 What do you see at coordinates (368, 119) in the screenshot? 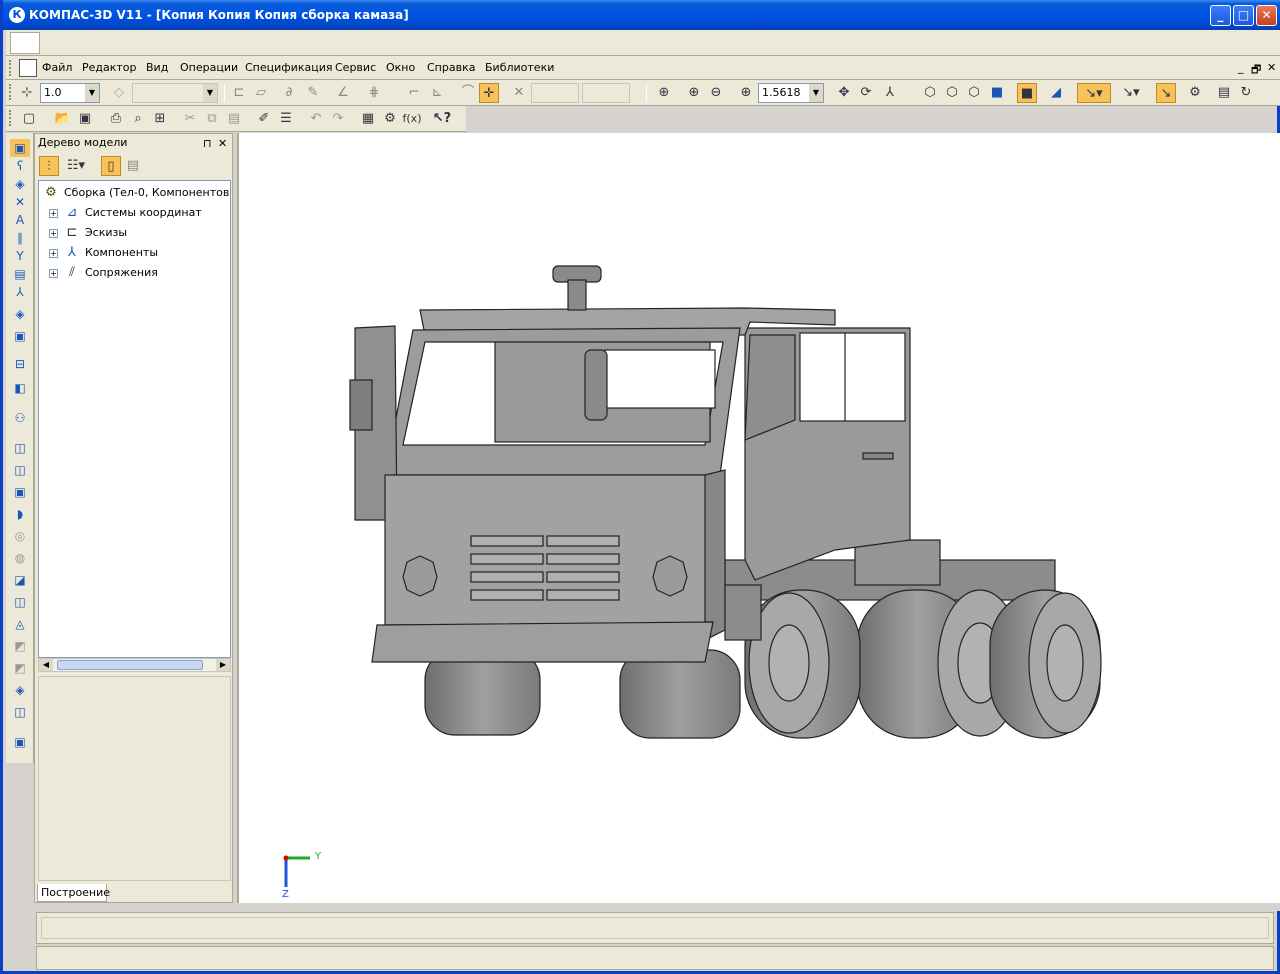
I see `manager-icon: ▦` at bounding box center [368, 119].